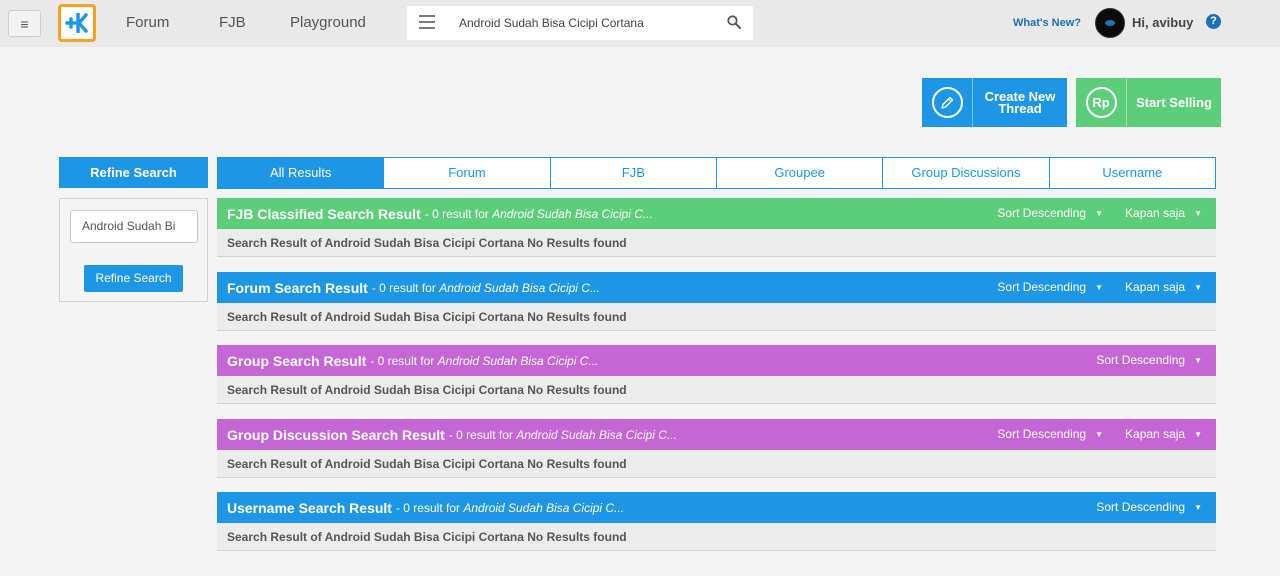 The width and height of the screenshot is (1280, 576). What do you see at coordinates (966, 173) in the screenshot?
I see `tab-group-discussions: Group Discussions` at bounding box center [966, 173].